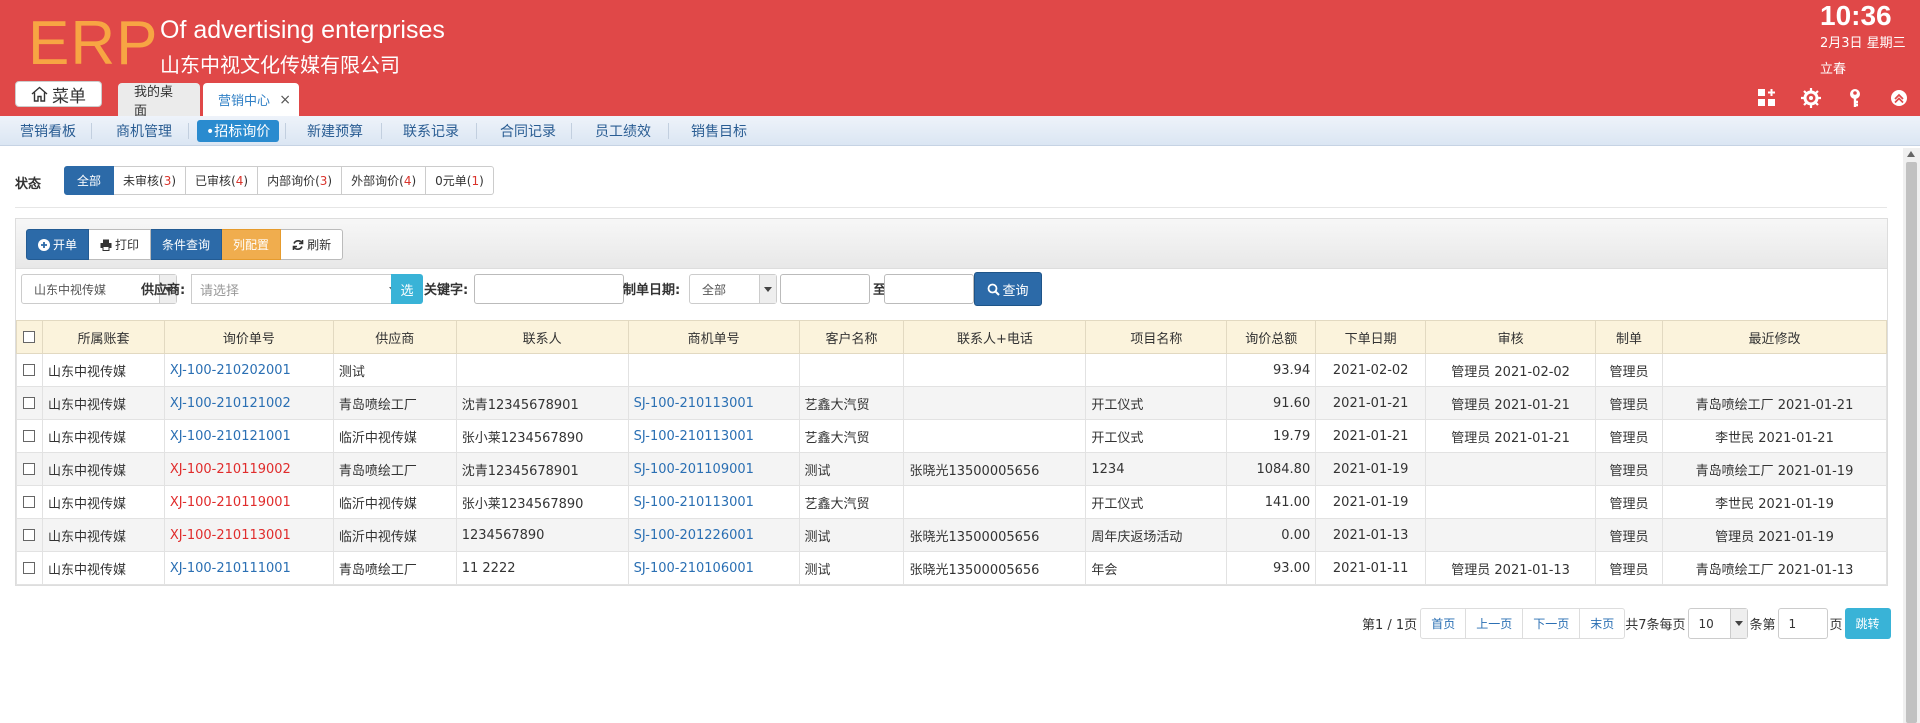  I want to click on supplier-pick-button: 选, so click(407, 289).